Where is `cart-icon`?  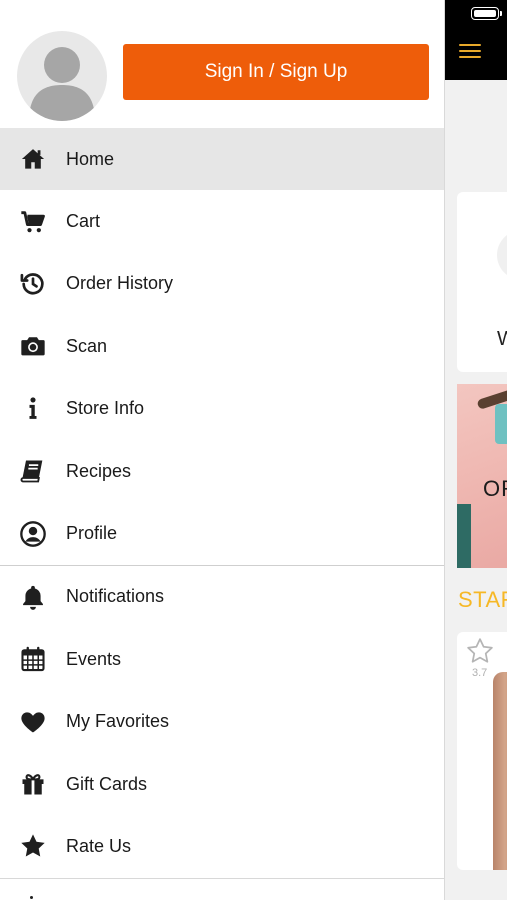 cart-icon is located at coordinates (33, 222).